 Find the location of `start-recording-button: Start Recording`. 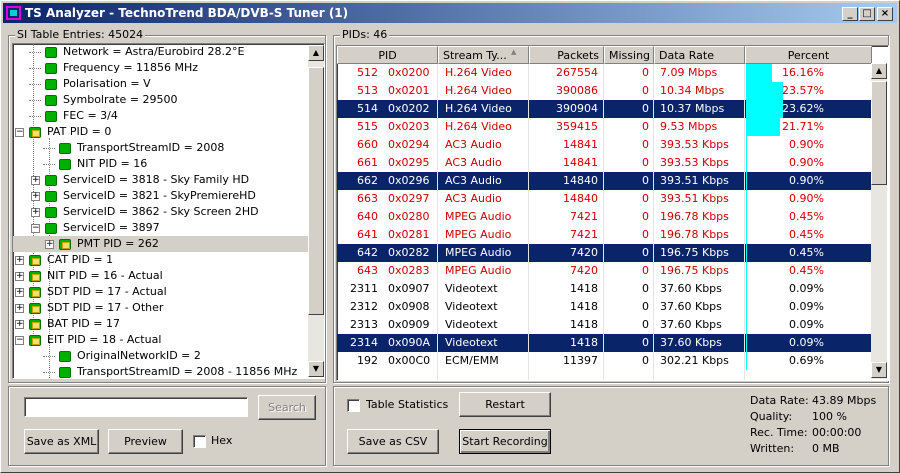

start-recording-button: Start Recording is located at coordinates (505, 441).